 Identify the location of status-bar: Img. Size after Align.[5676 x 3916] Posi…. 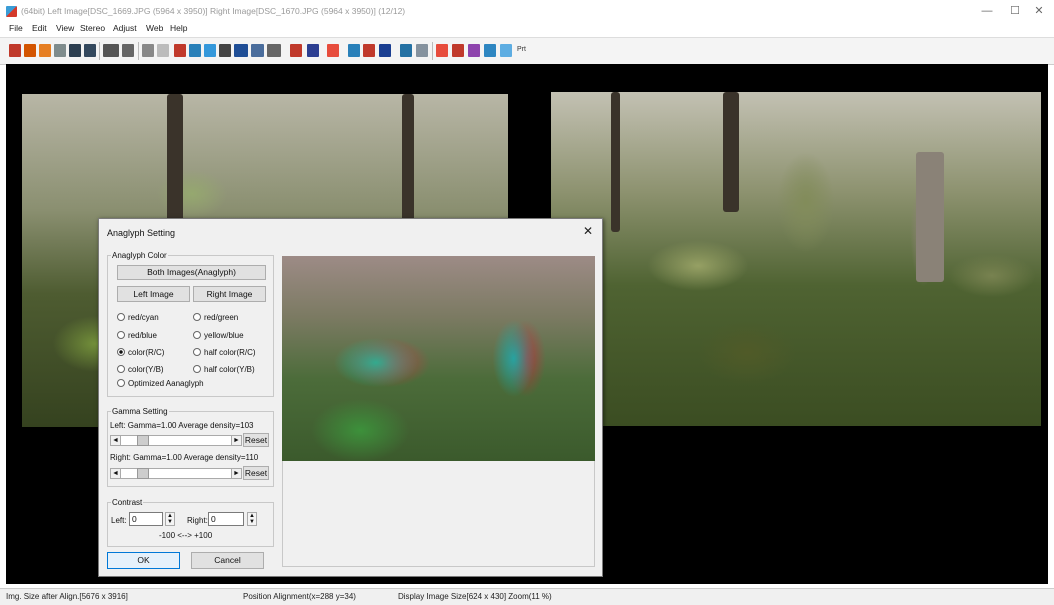
(527, 596).